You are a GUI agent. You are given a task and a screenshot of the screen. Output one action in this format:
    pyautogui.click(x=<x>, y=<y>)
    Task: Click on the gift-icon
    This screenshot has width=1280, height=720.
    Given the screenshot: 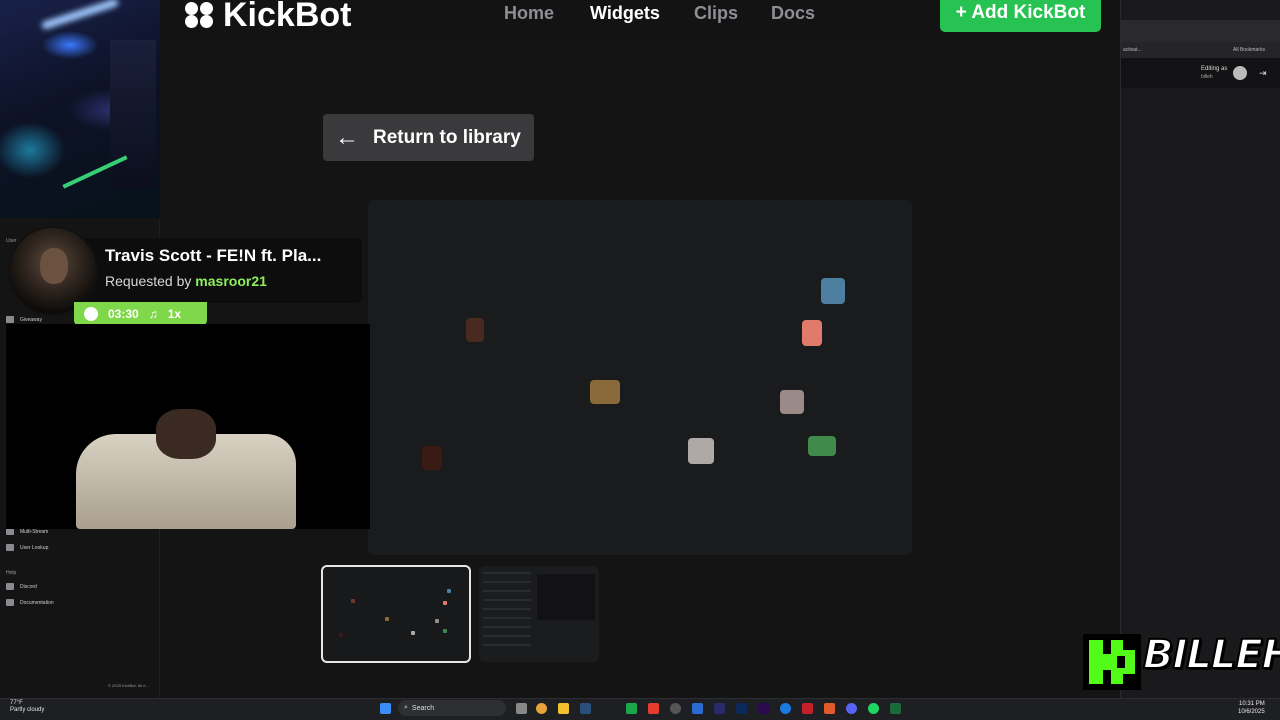 What is the action you would take?
    pyautogui.click(x=10, y=319)
    